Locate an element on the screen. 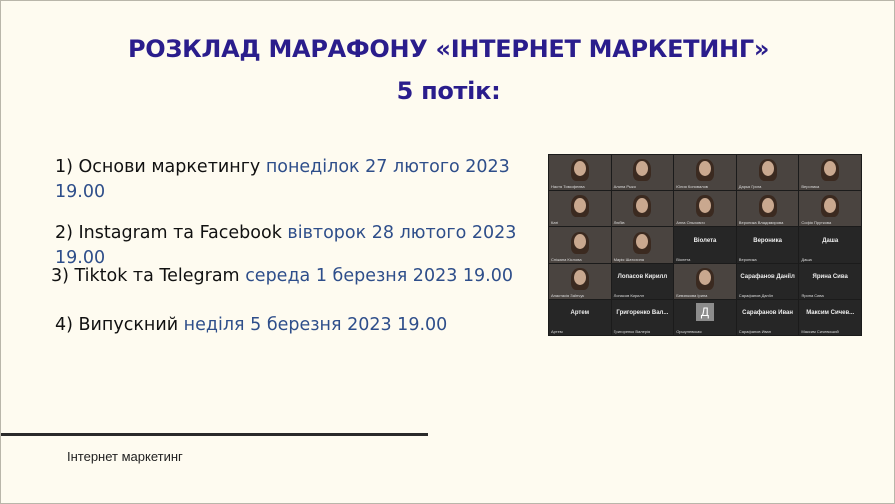 Image resolution: width=895 pixels, height=504 pixels. participant-name-label: Софія Пруткова is located at coordinates (816, 223).